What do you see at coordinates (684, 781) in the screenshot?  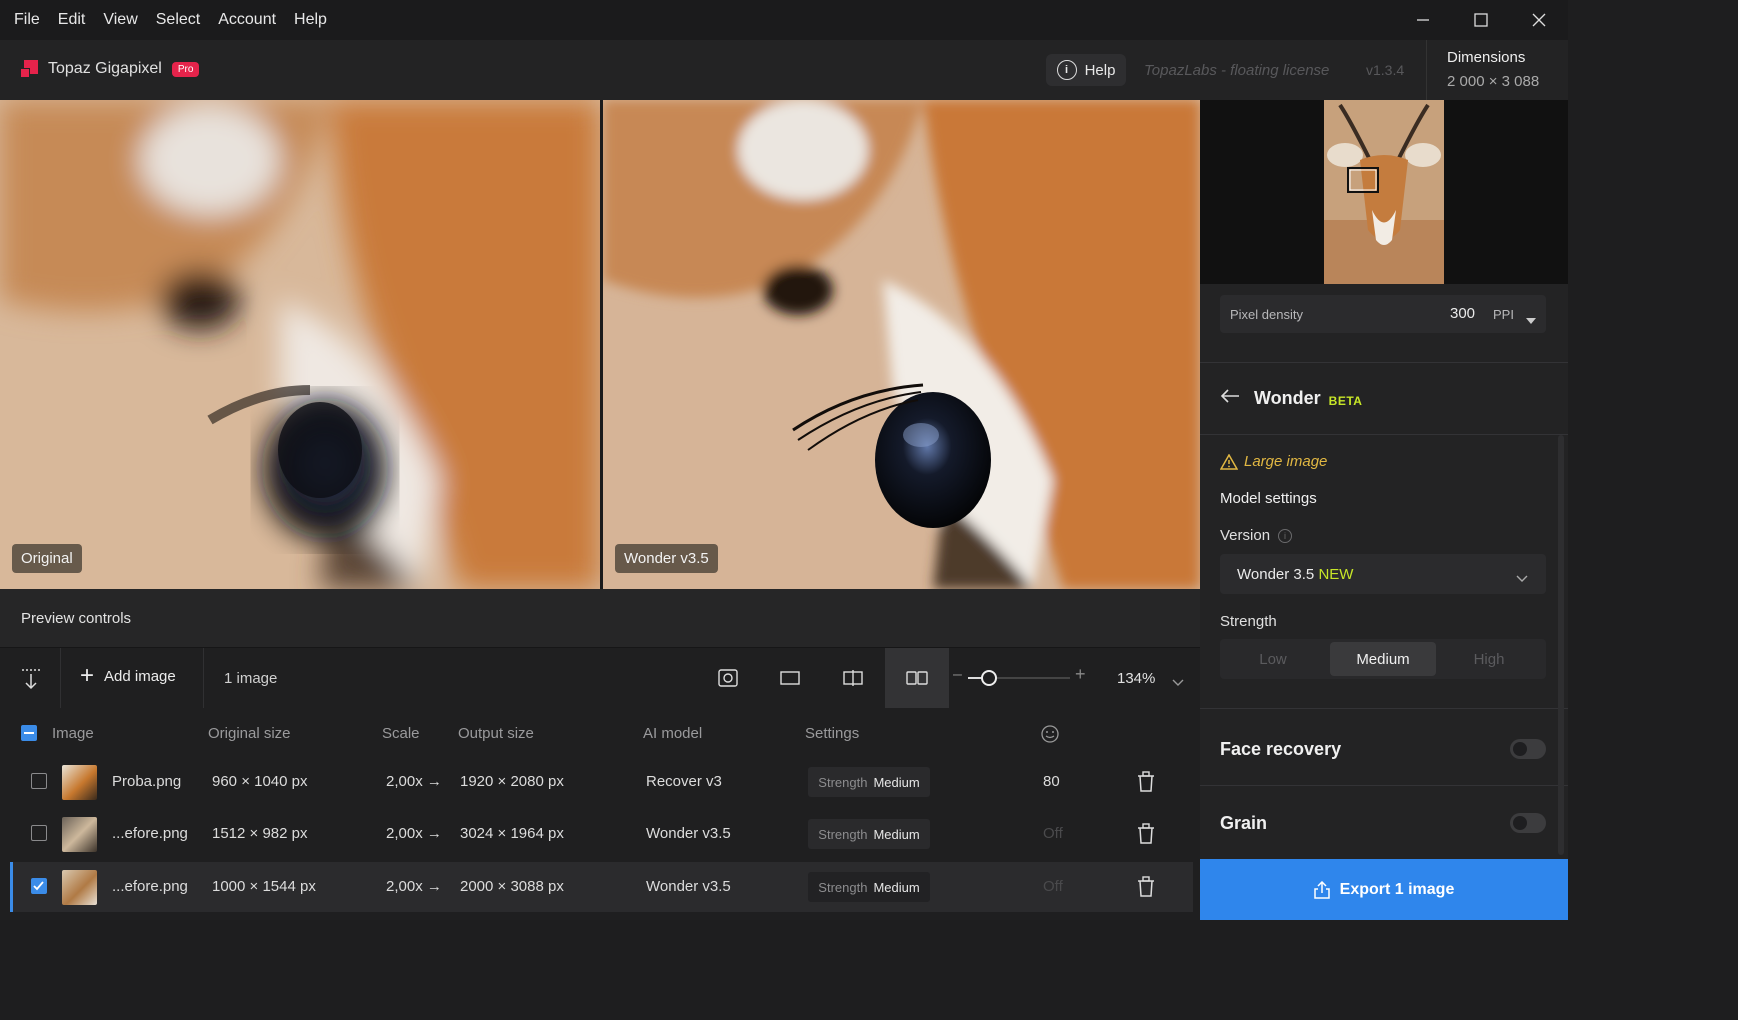 I see `ai-model: Recover v3` at bounding box center [684, 781].